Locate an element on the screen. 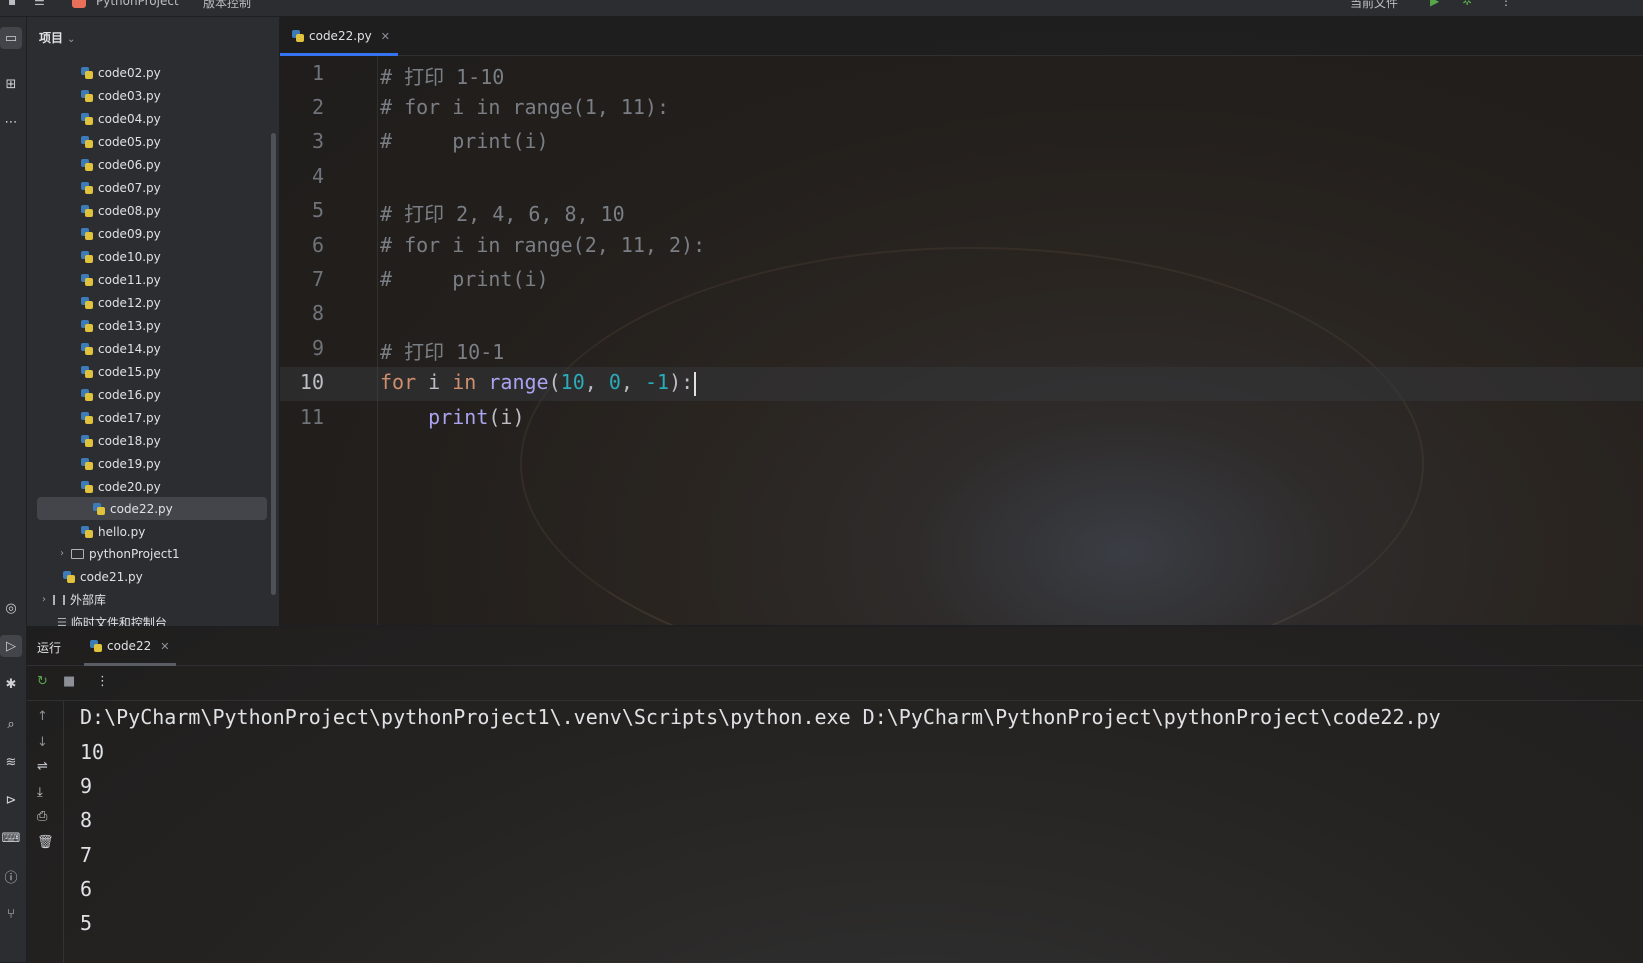 The image size is (1643, 963). code-line: # for i in range(2, 11, 2): is located at coordinates (543, 245).